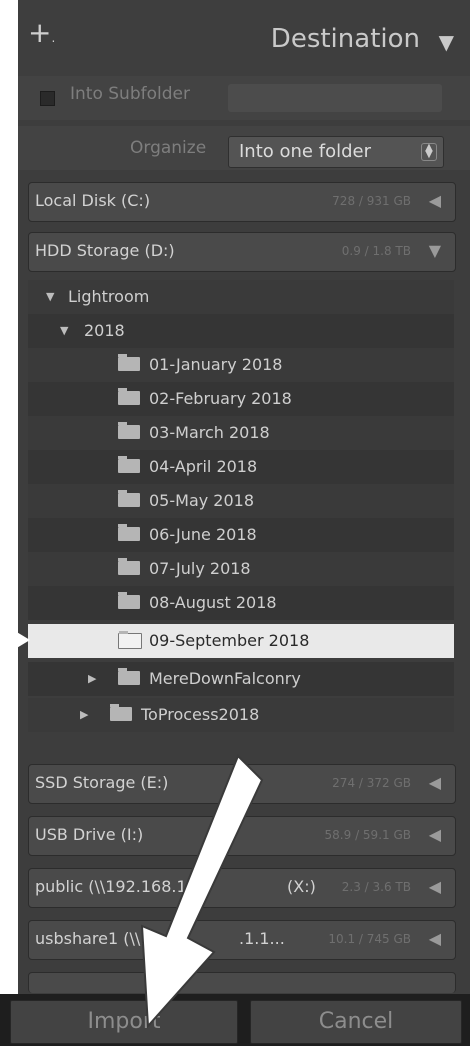  What do you see at coordinates (225, 678) in the screenshot?
I see `folder-label: MereDownFalconry` at bounding box center [225, 678].